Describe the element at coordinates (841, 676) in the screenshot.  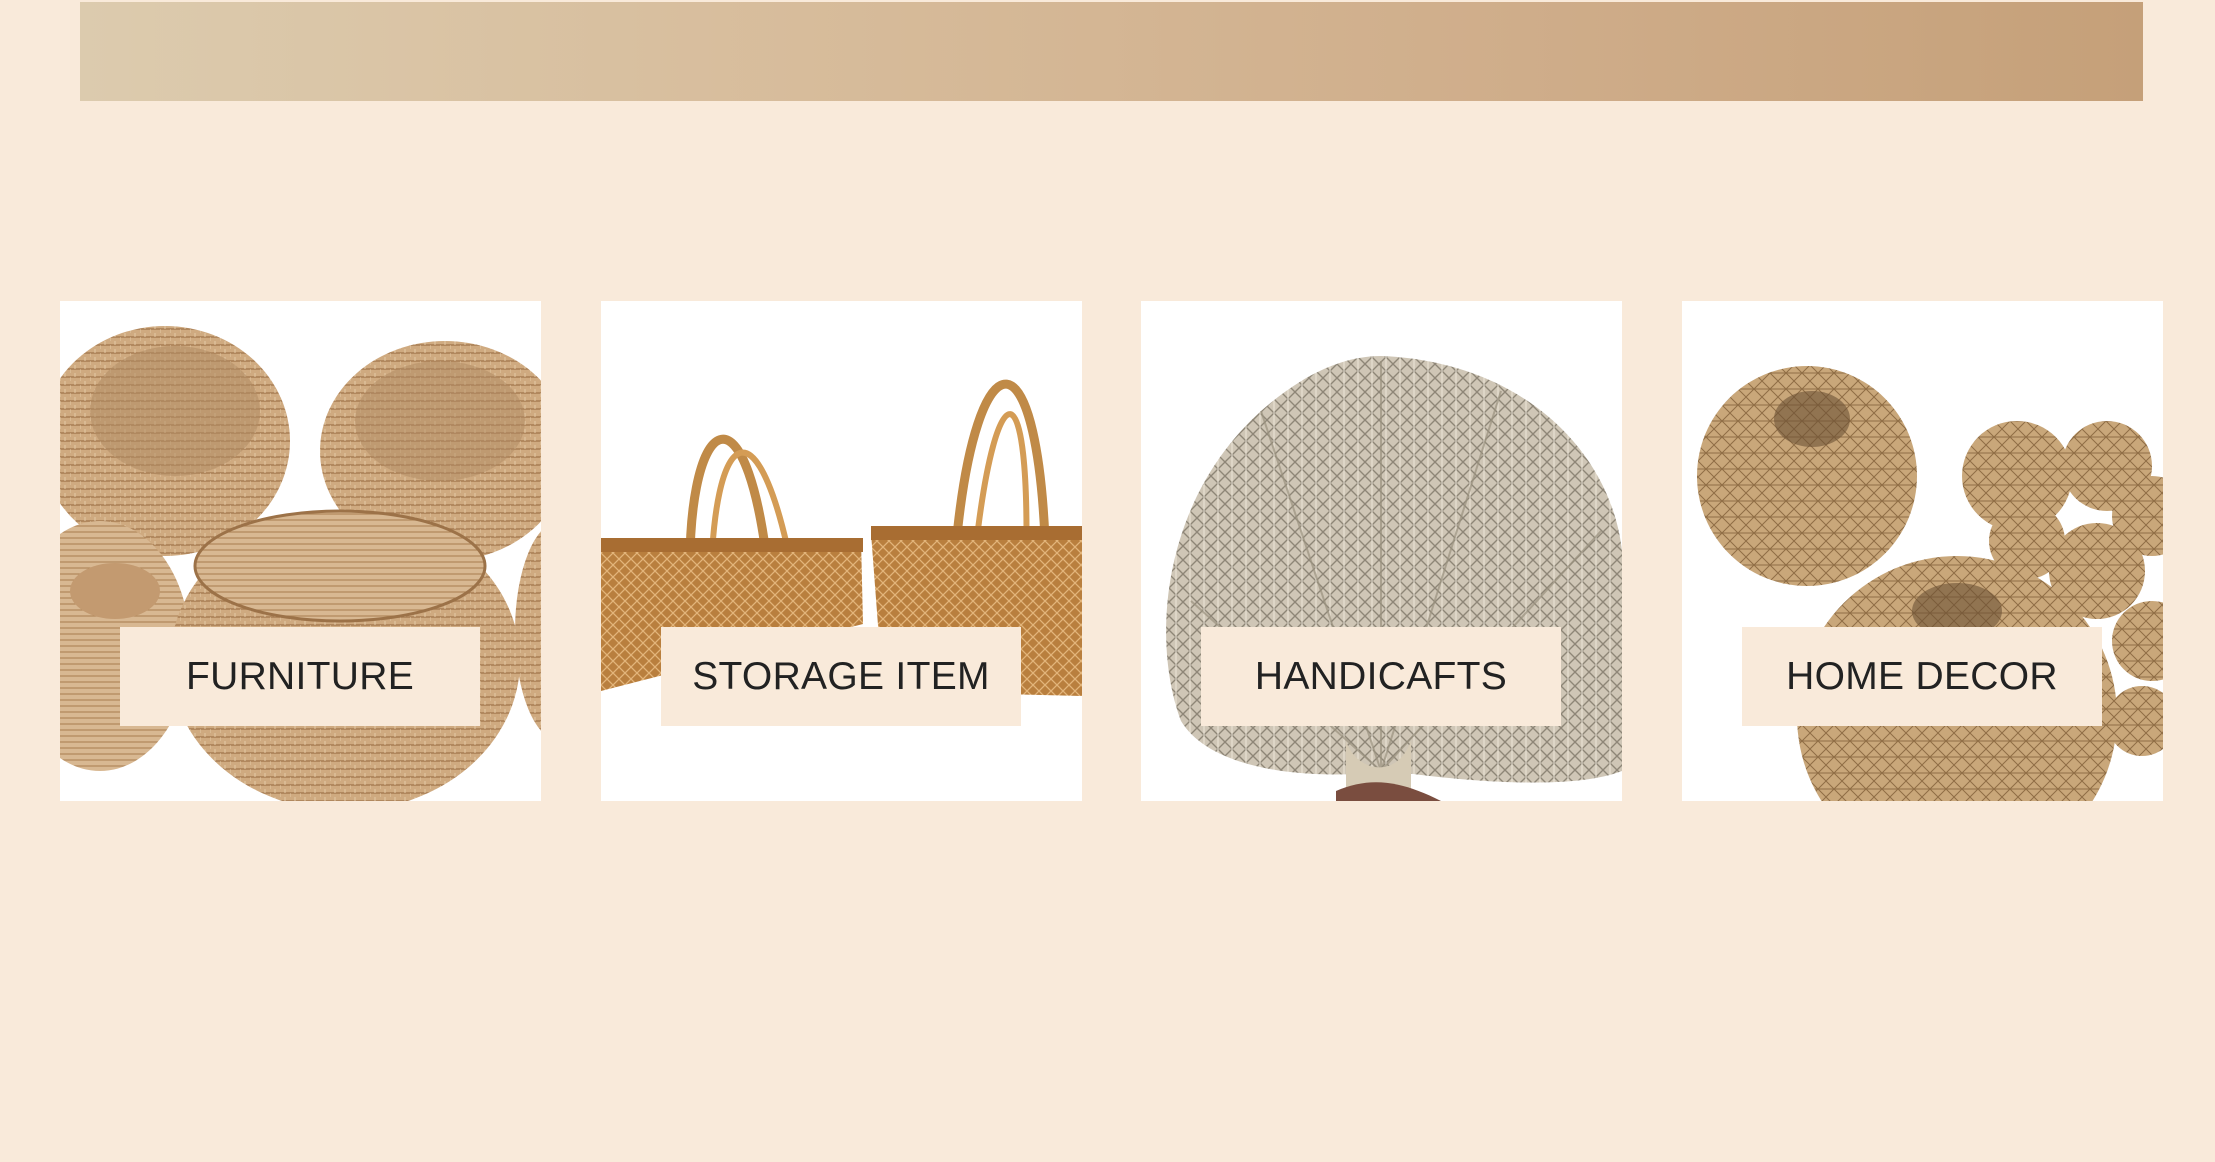
I see `category-label: STORAGE ITEM` at that location.